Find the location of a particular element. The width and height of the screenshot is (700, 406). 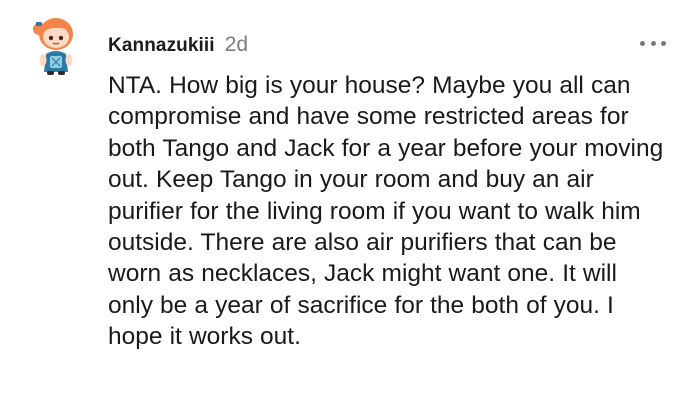

username-link: Kannazukiii is located at coordinates (161, 45).